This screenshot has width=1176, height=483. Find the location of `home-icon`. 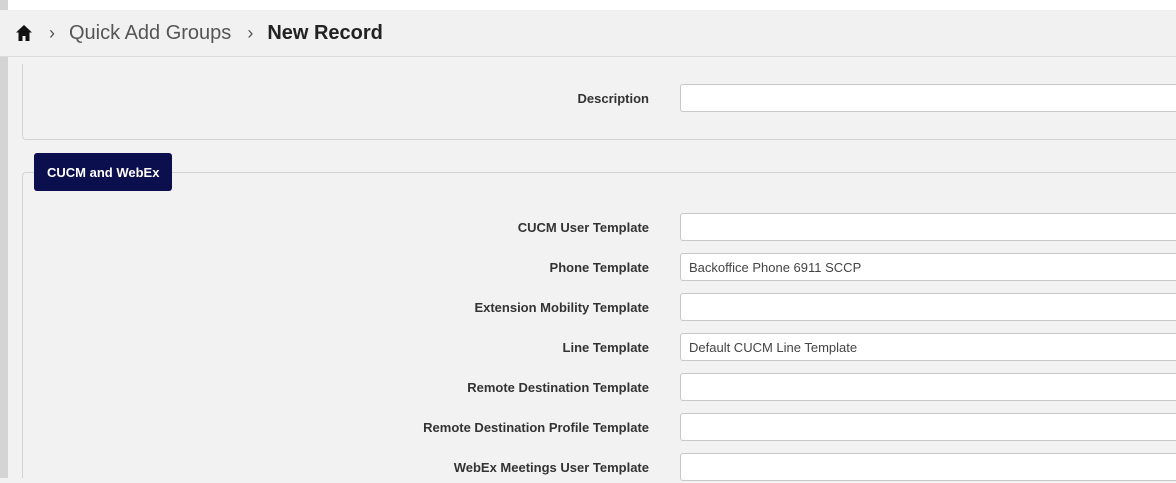

home-icon is located at coordinates (24, 33).